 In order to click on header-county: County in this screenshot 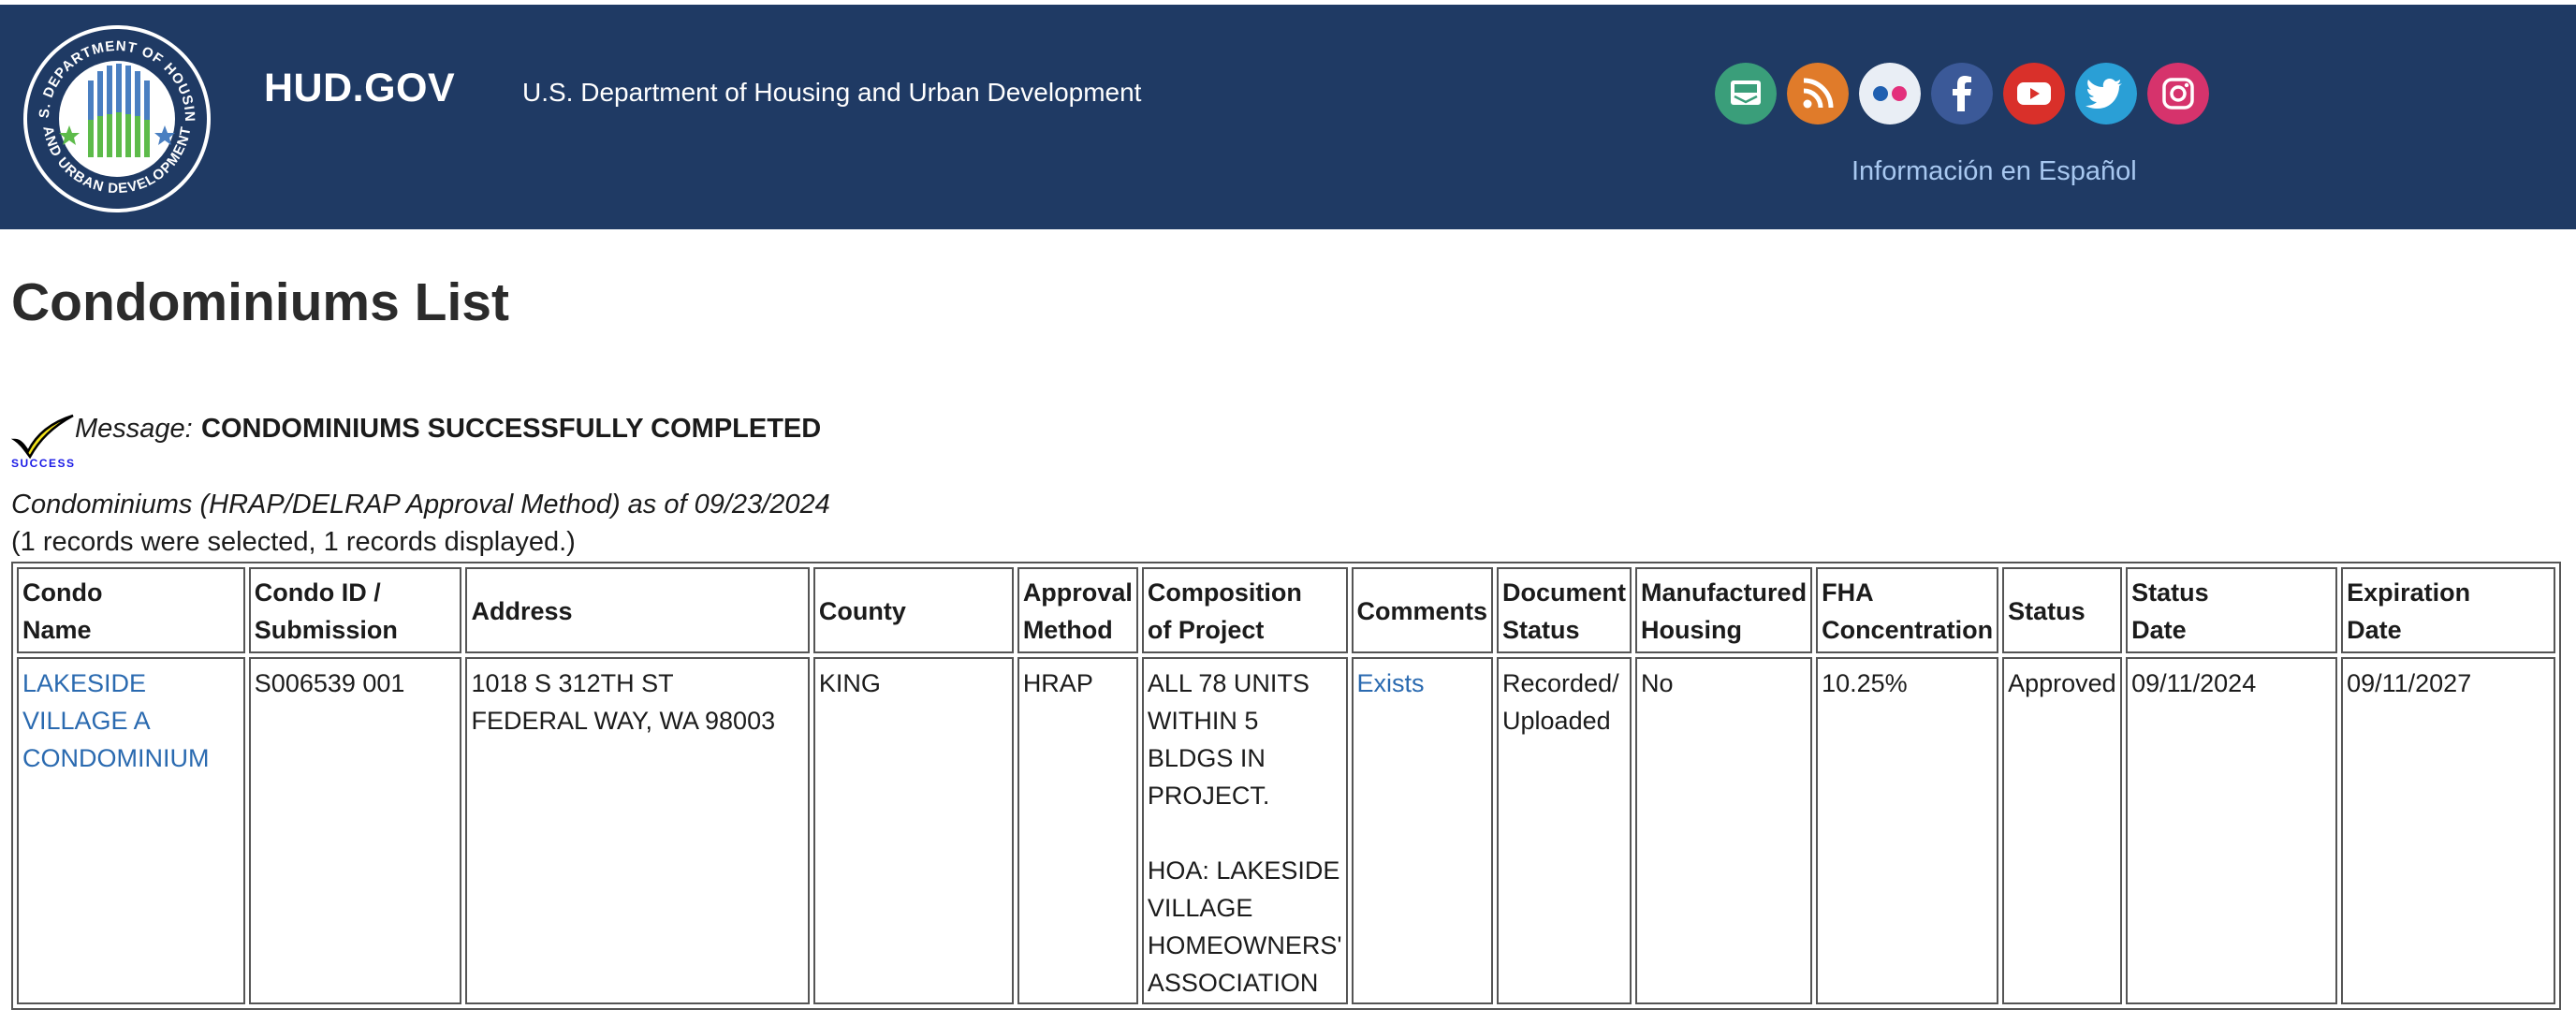, I will do `click(913, 610)`.